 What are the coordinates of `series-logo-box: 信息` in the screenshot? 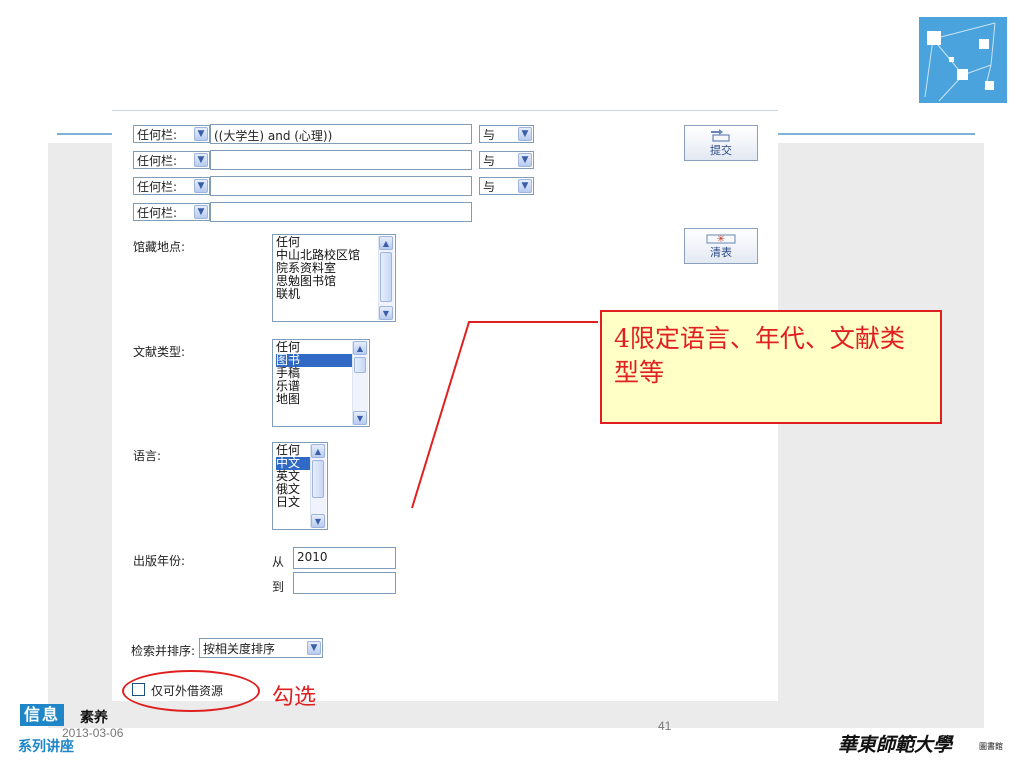 It's located at (42, 715).